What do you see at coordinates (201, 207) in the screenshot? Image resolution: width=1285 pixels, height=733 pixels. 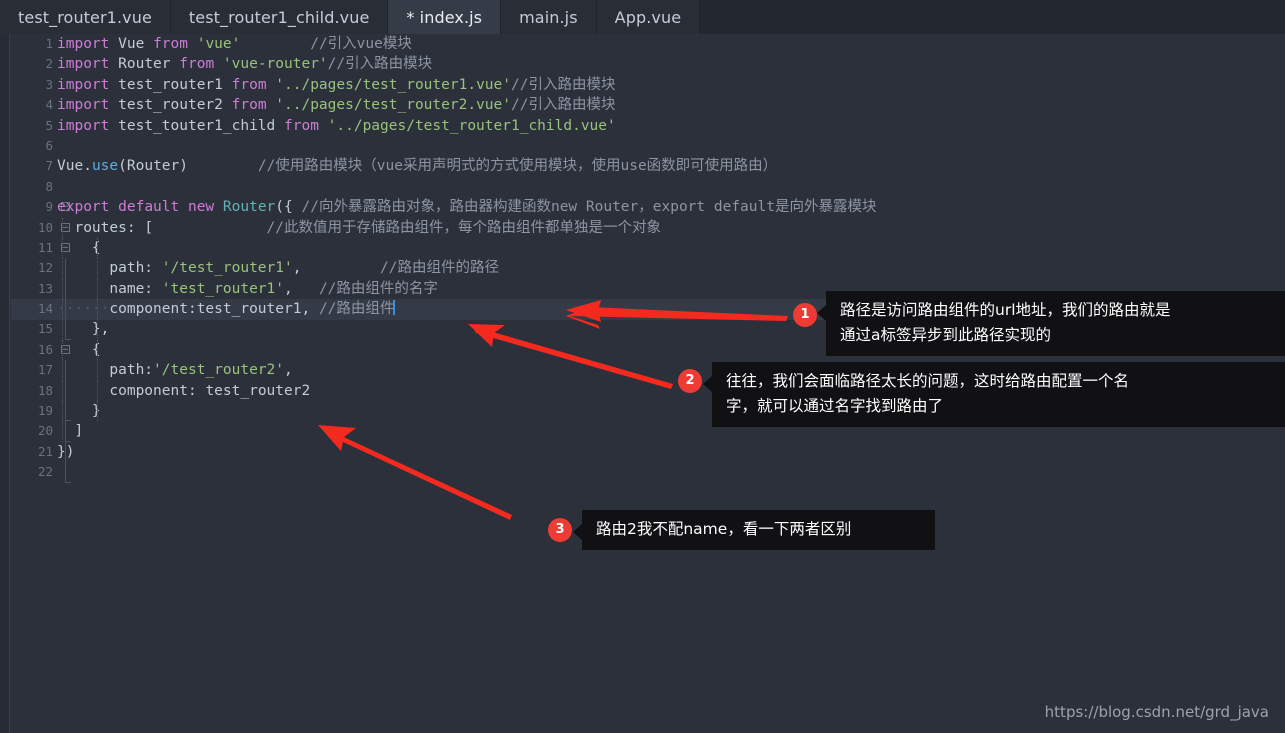 I see `keyword-new: new` at bounding box center [201, 207].